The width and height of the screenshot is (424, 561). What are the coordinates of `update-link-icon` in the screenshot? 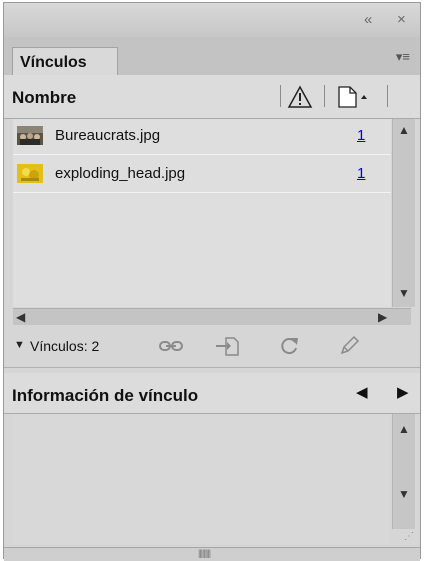 It's located at (289, 346).